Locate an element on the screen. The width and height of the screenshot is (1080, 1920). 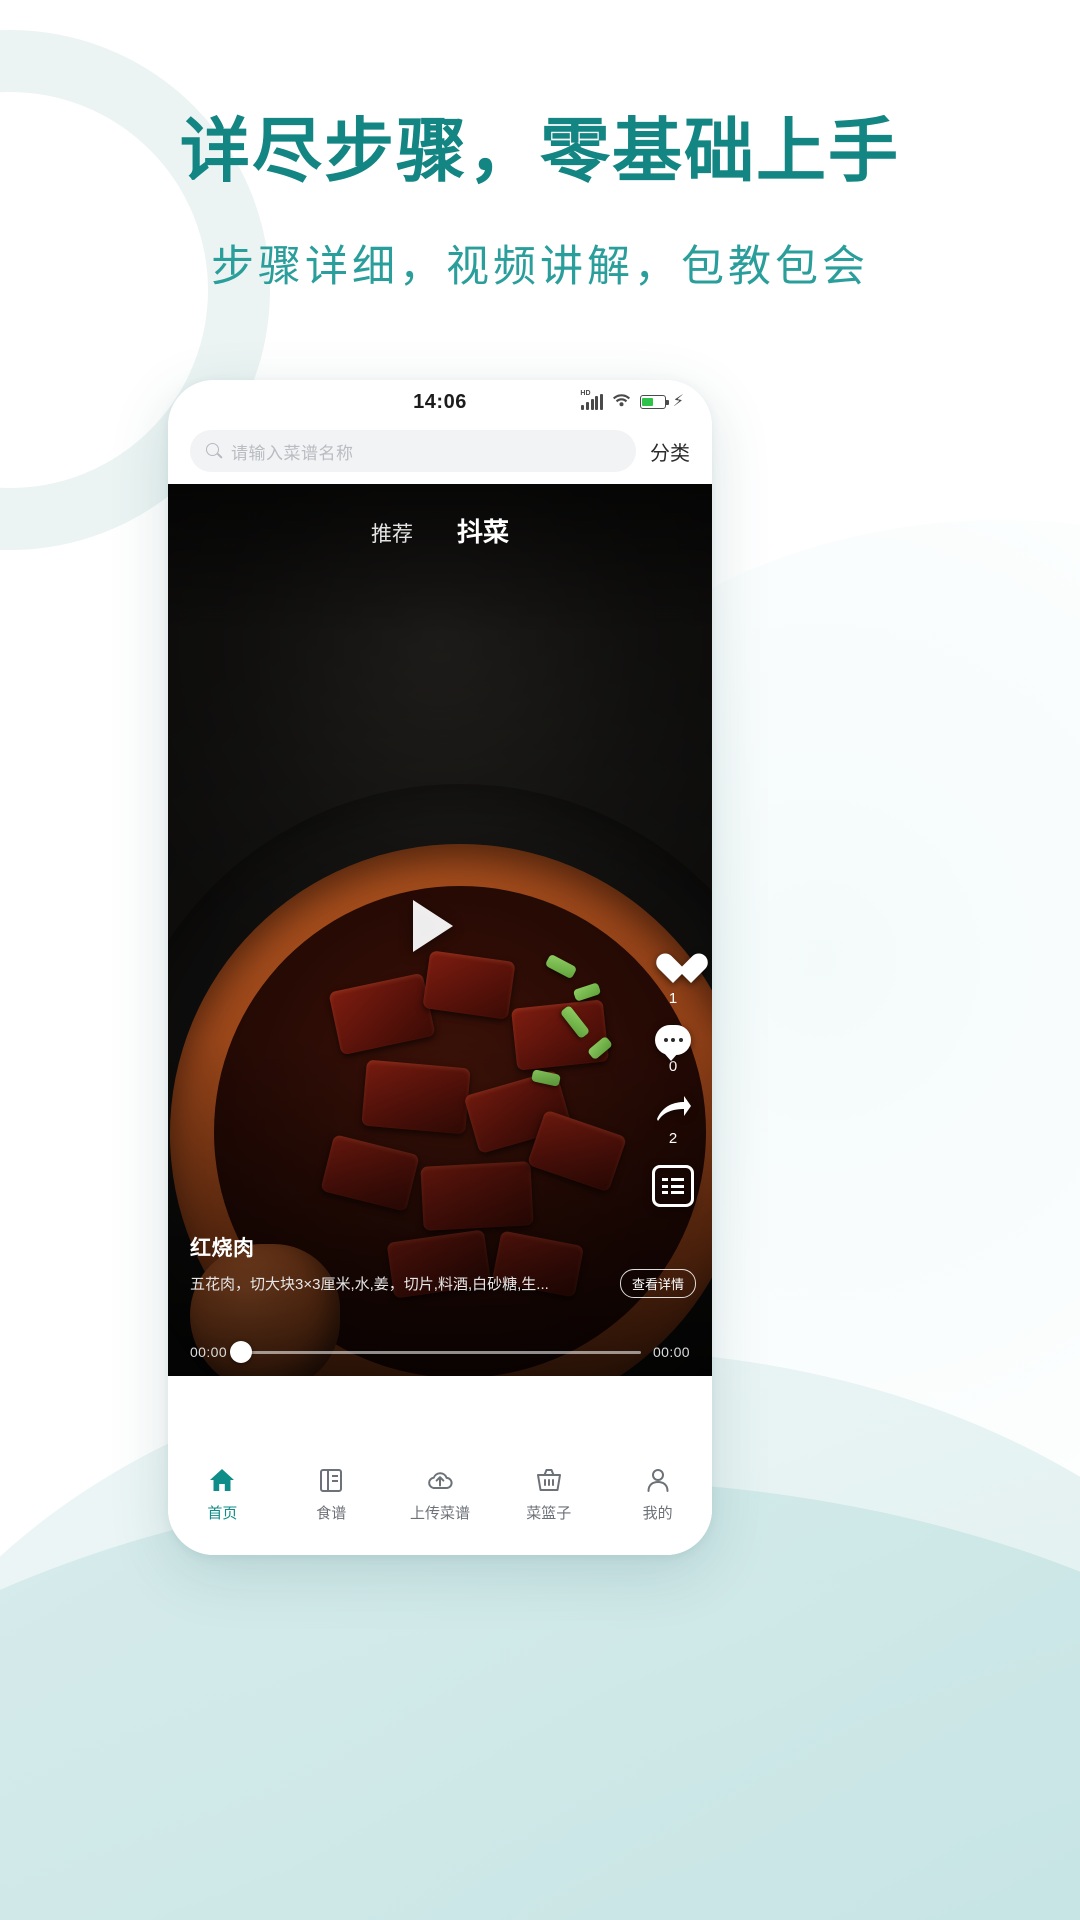
comment-action: 0 is located at coordinates (673, 1050).